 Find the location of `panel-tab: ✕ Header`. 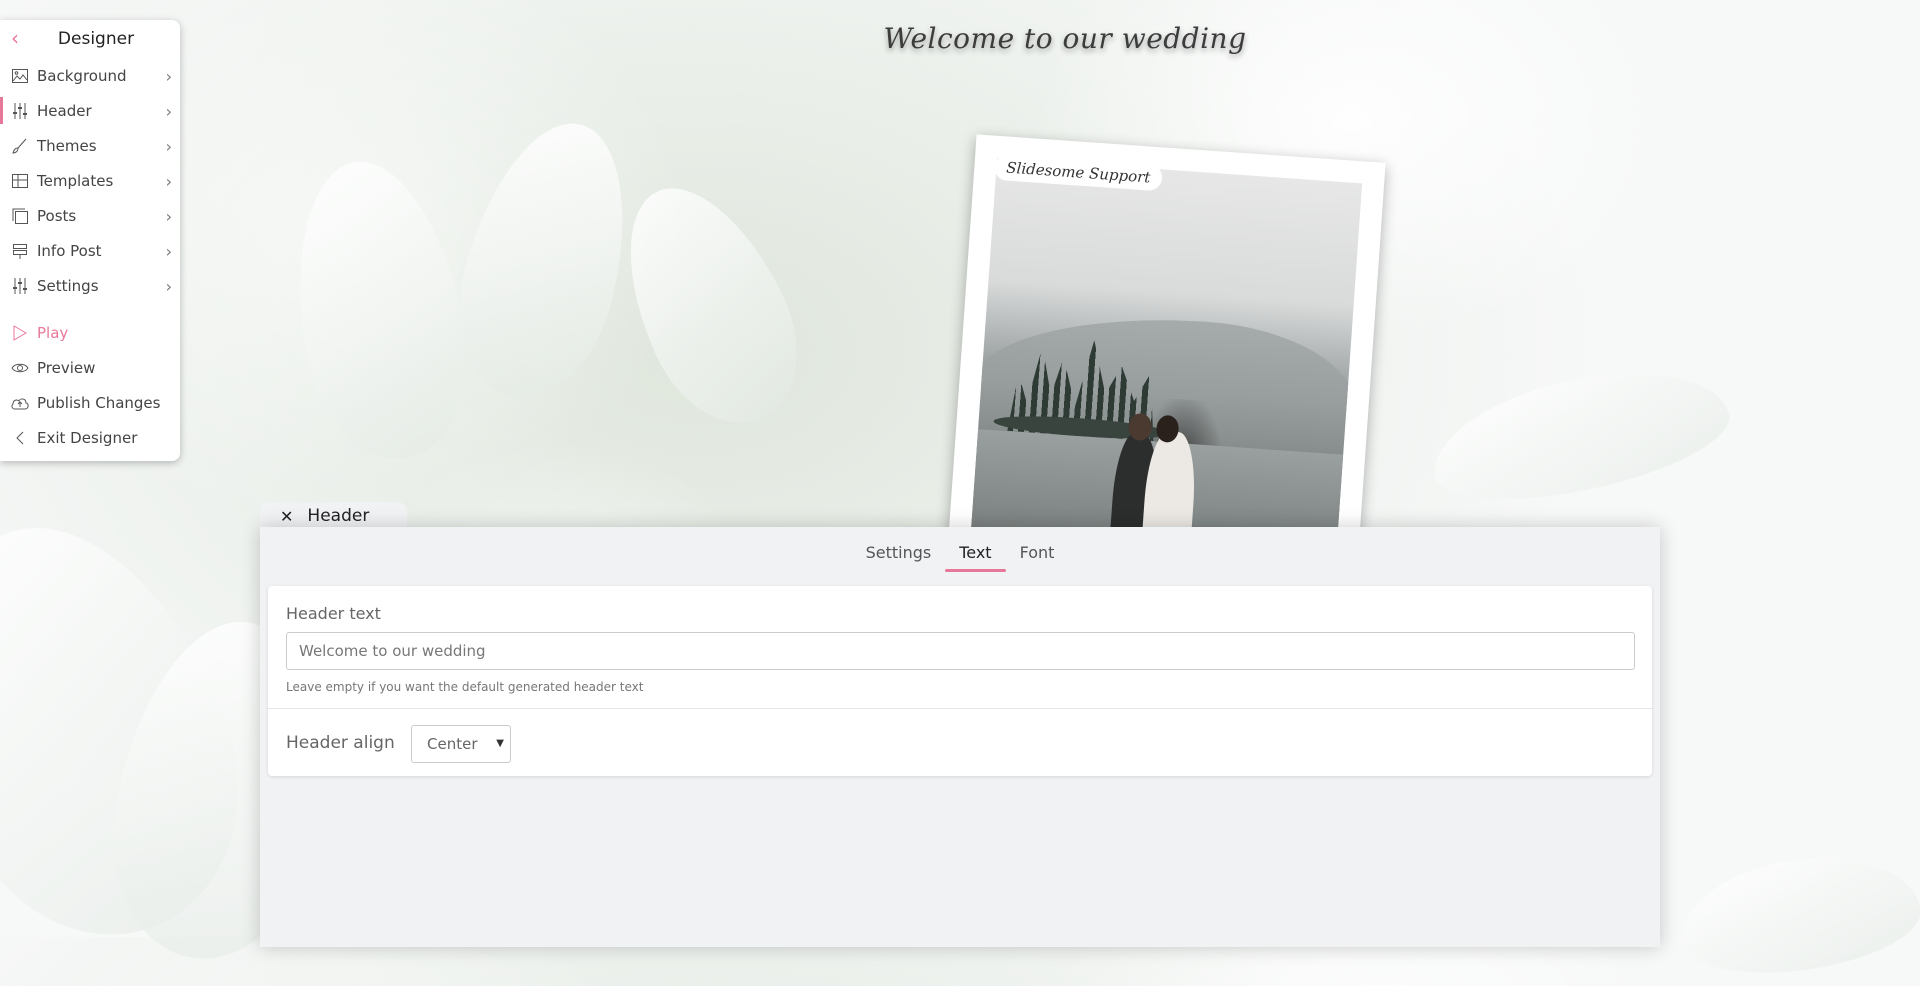

panel-tab: ✕ Header is located at coordinates (333, 516).